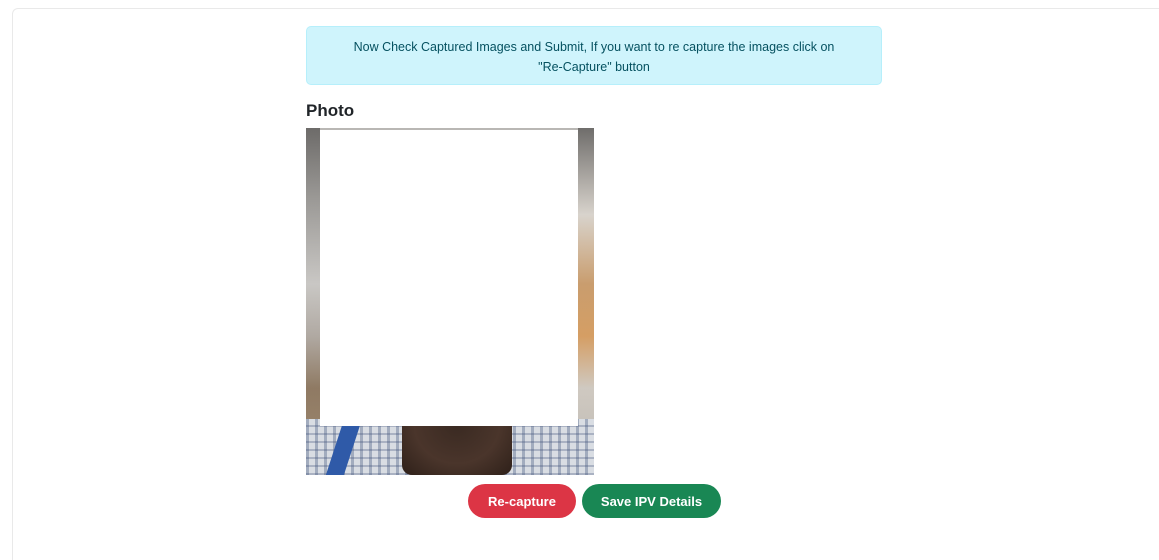  I want to click on photo-neck, so click(457, 450).